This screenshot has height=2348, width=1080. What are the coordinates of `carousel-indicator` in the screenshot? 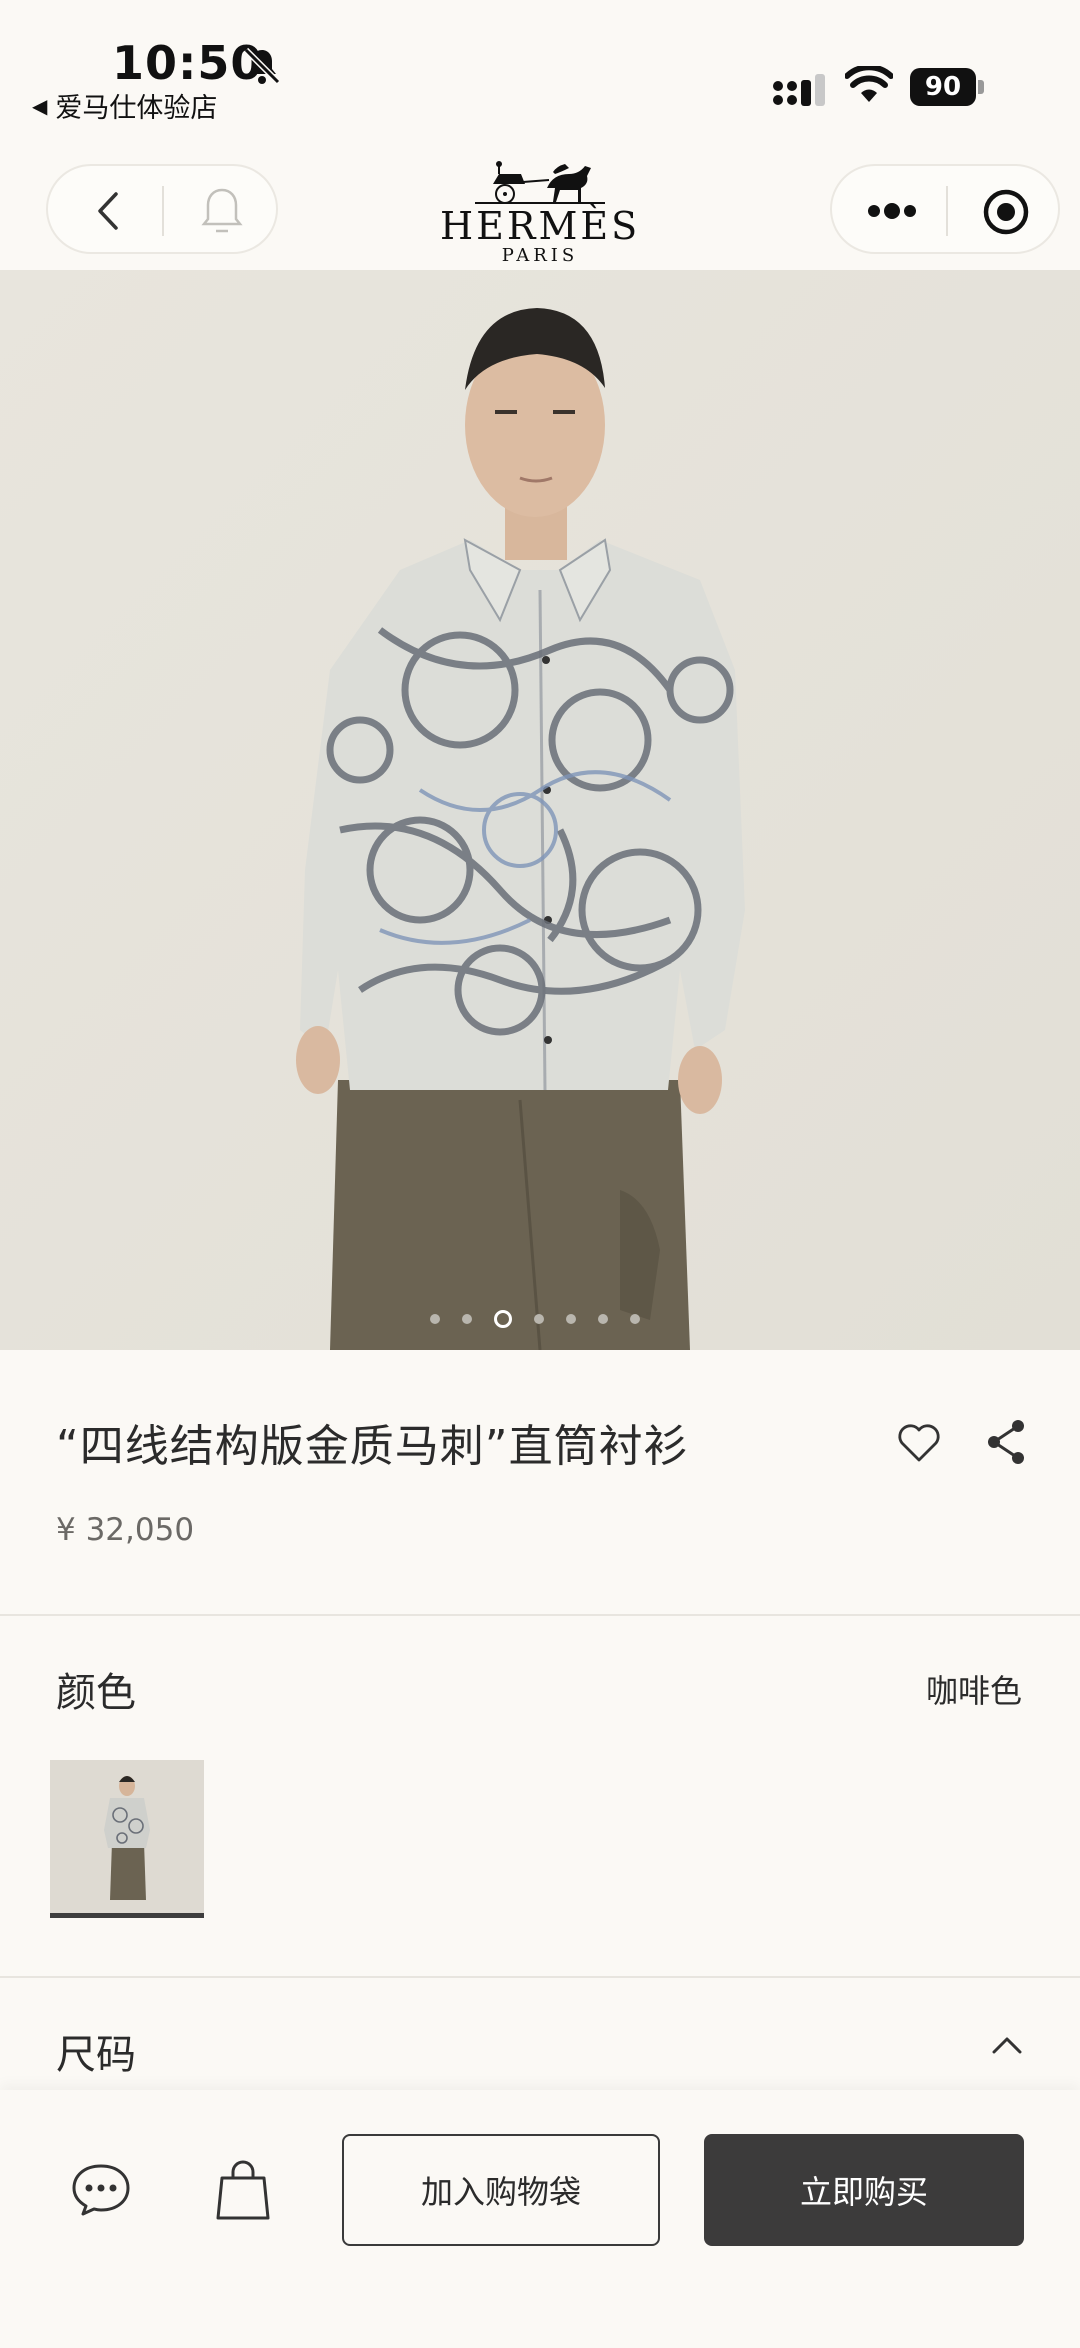 It's located at (540, 1319).